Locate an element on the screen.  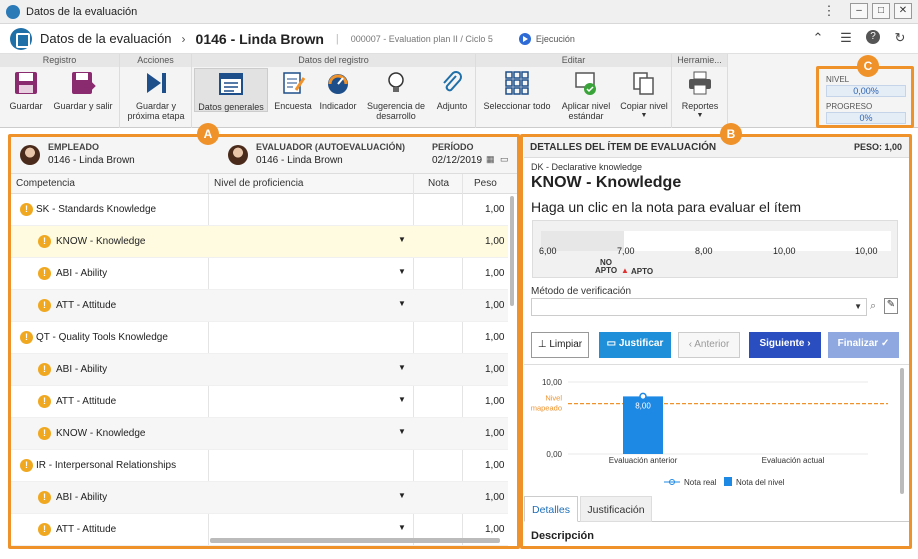
previous-button: ‹ Anterior is located at coordinates (709, 345).